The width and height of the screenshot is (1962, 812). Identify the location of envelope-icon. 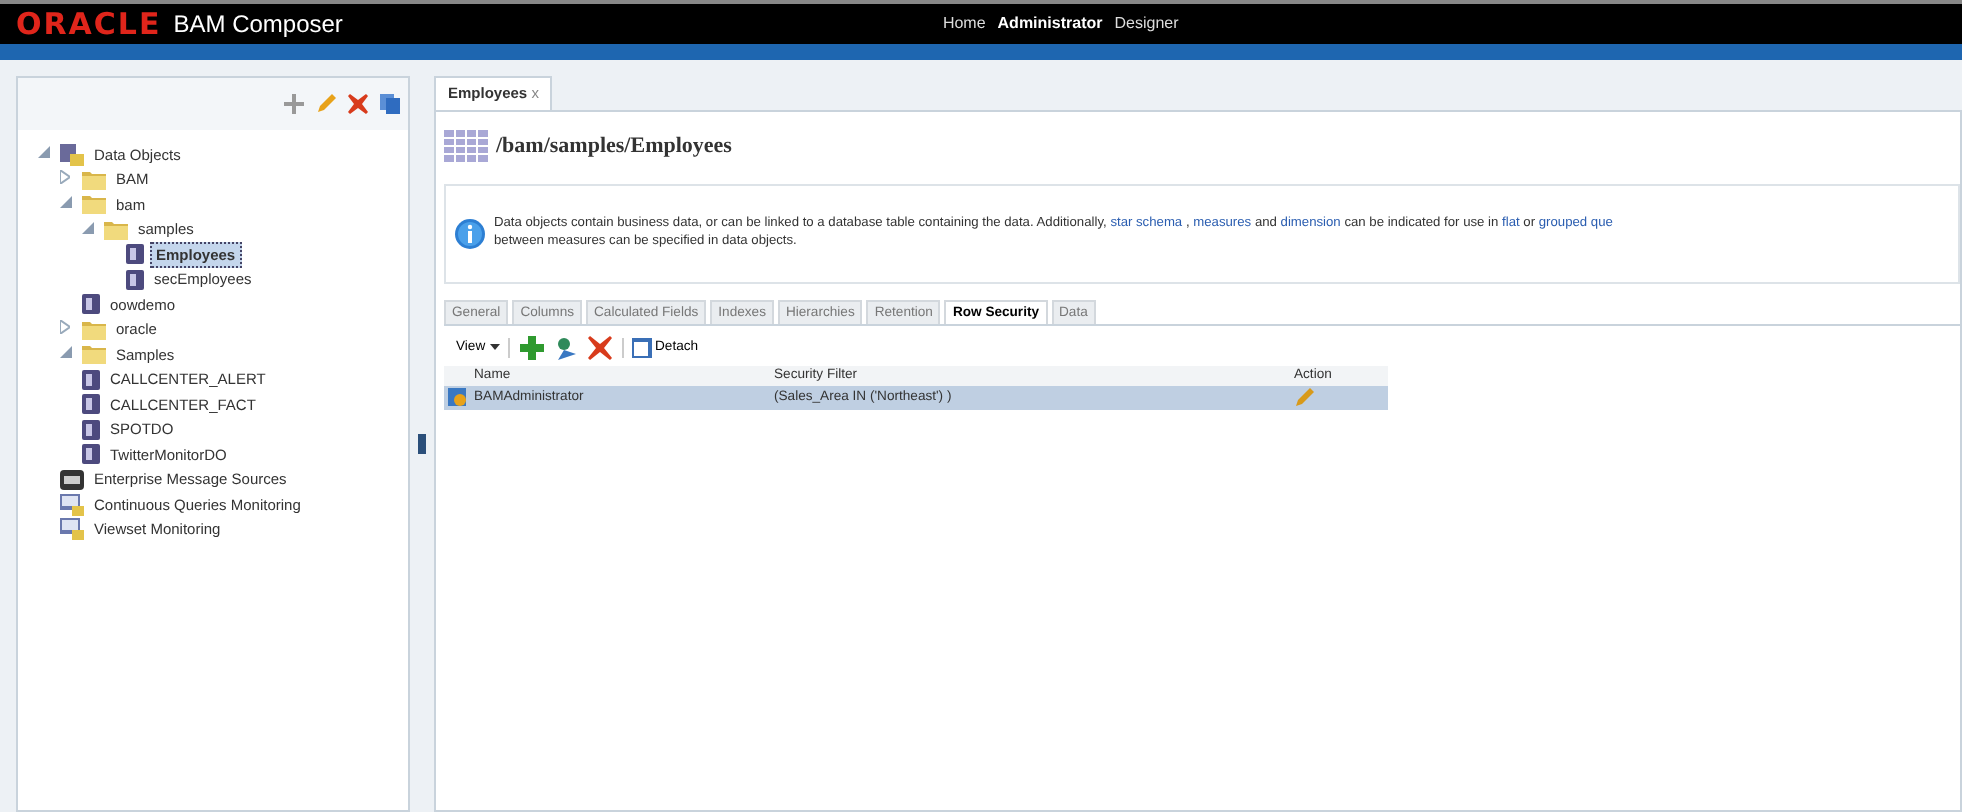
(72, 479).